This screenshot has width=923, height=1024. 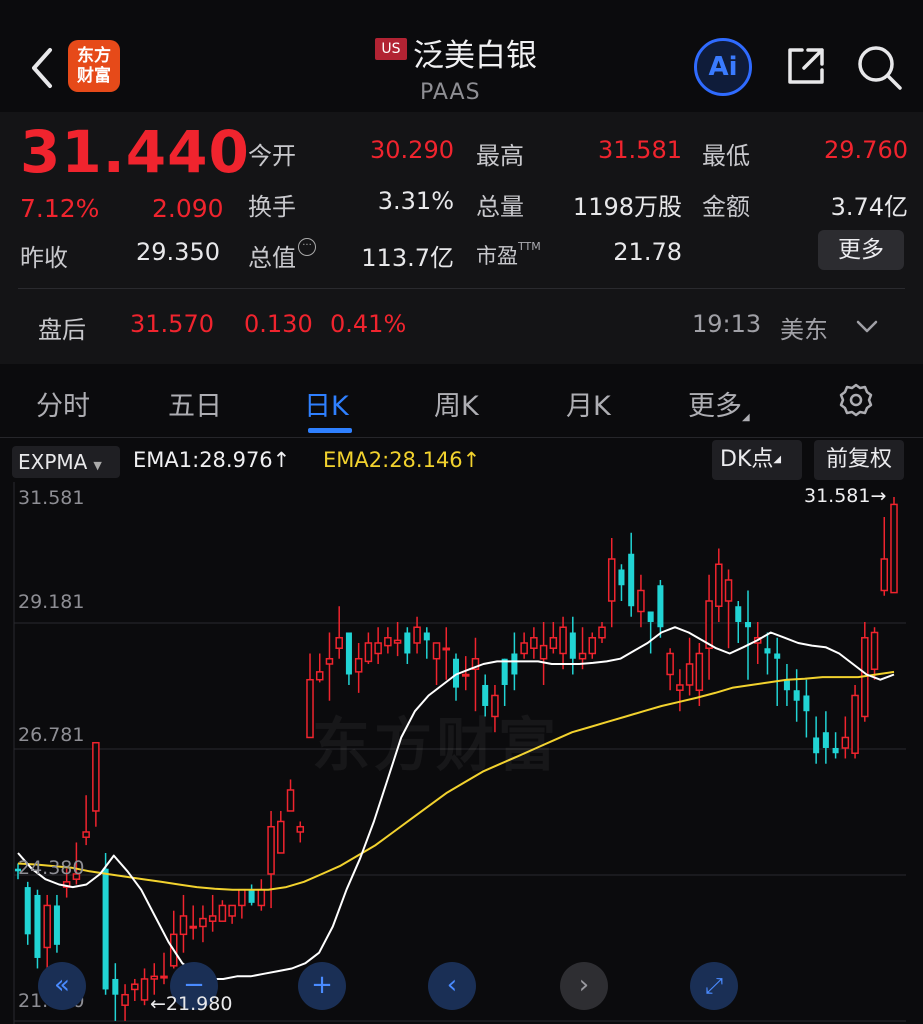 What do you see at coordinates (282, 255) in the screenshot?
I see `market-cap-label: 总值 ···` at bounding box center [282, 255].